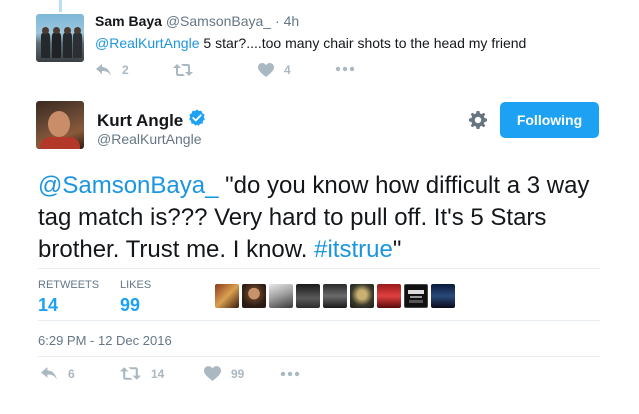 The width and height of the screenshot is (639, 414). I want to click on like-count: 99, so click(238, 373).